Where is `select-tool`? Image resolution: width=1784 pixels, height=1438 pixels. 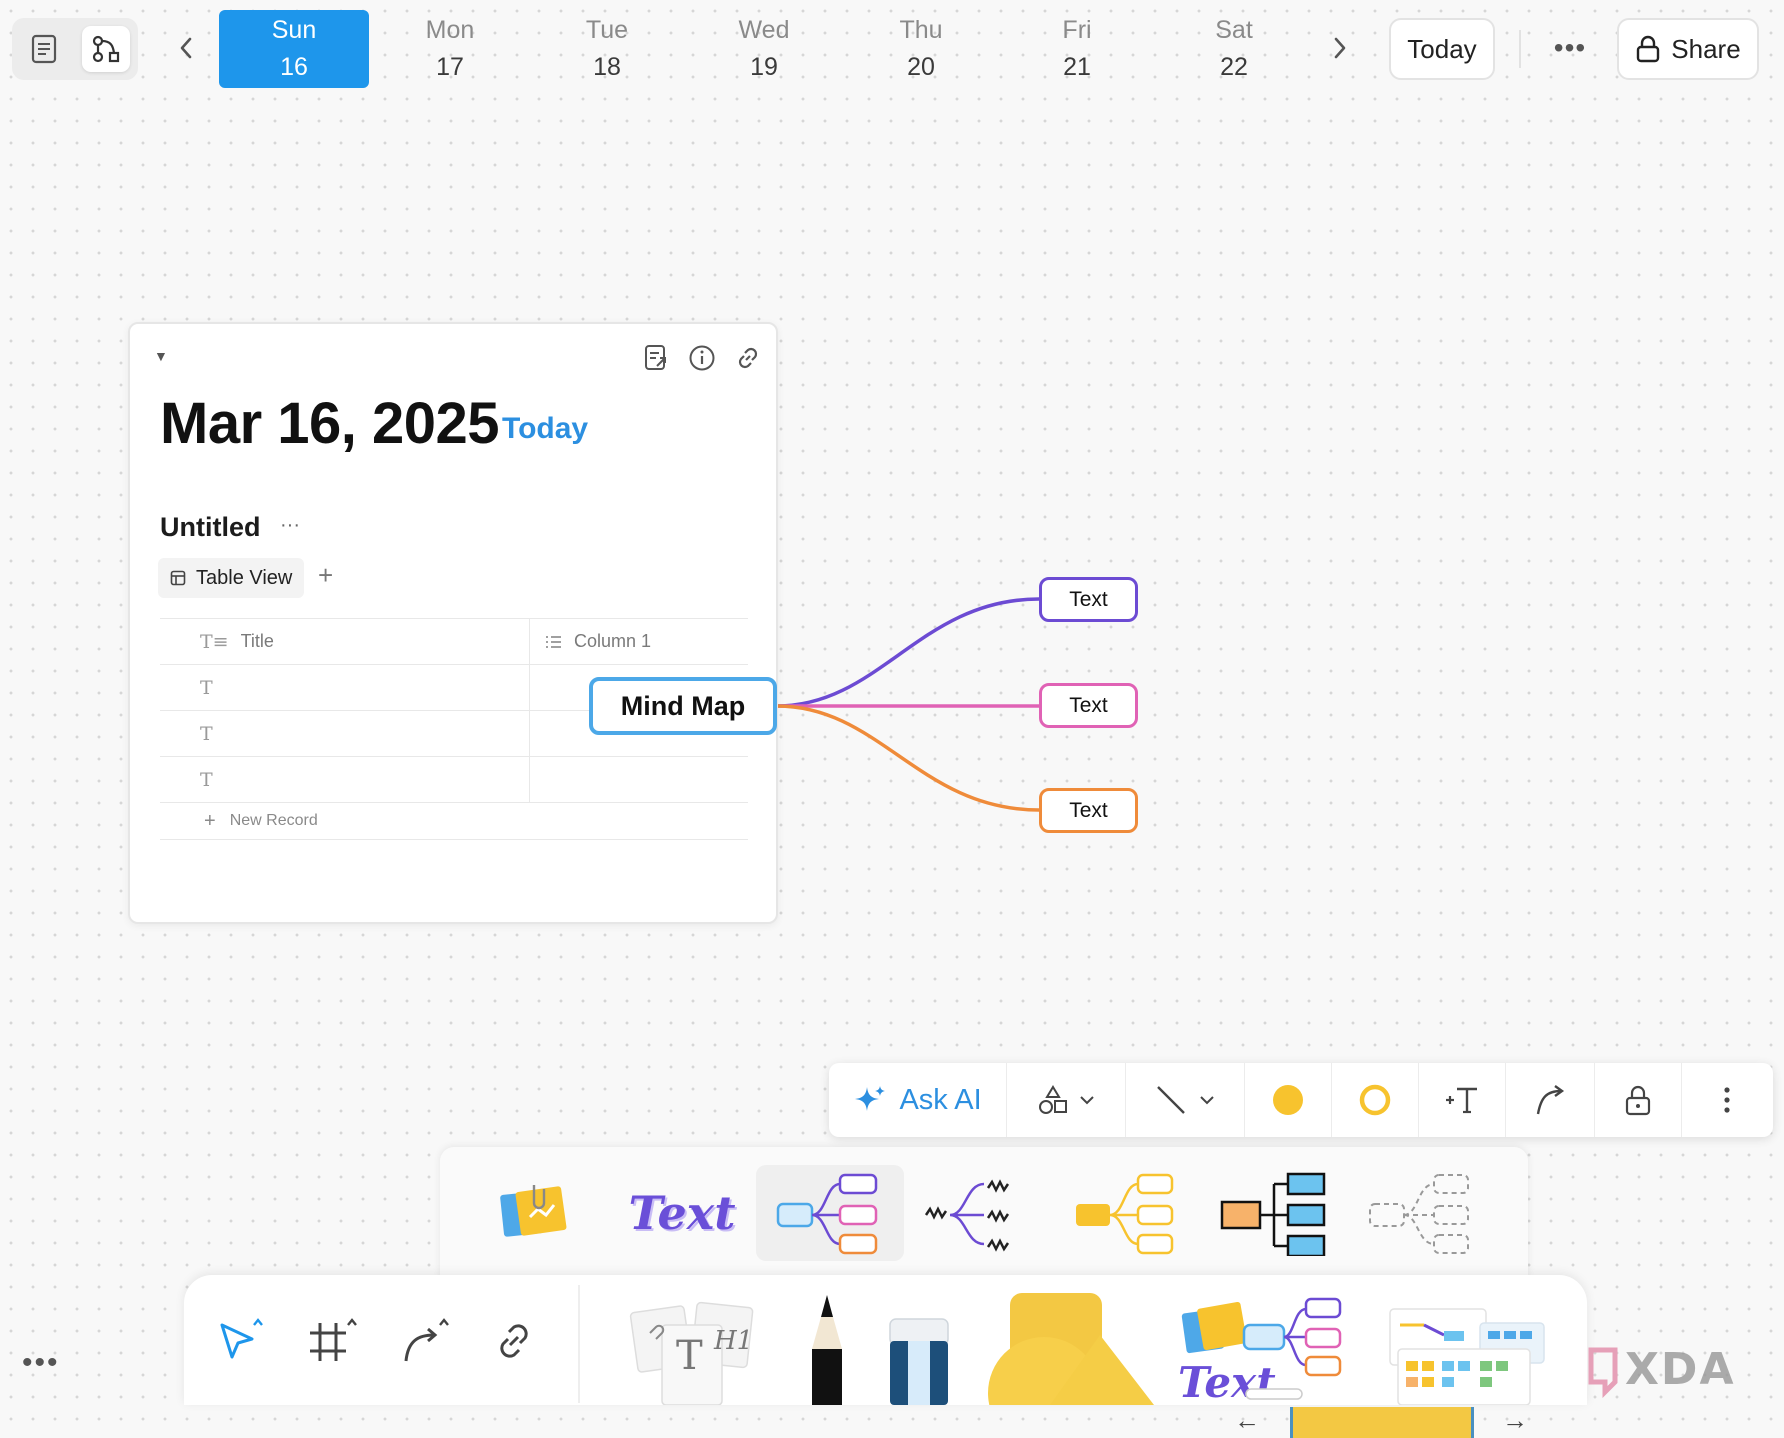
select-tool is located at coordinates (242, 1341).